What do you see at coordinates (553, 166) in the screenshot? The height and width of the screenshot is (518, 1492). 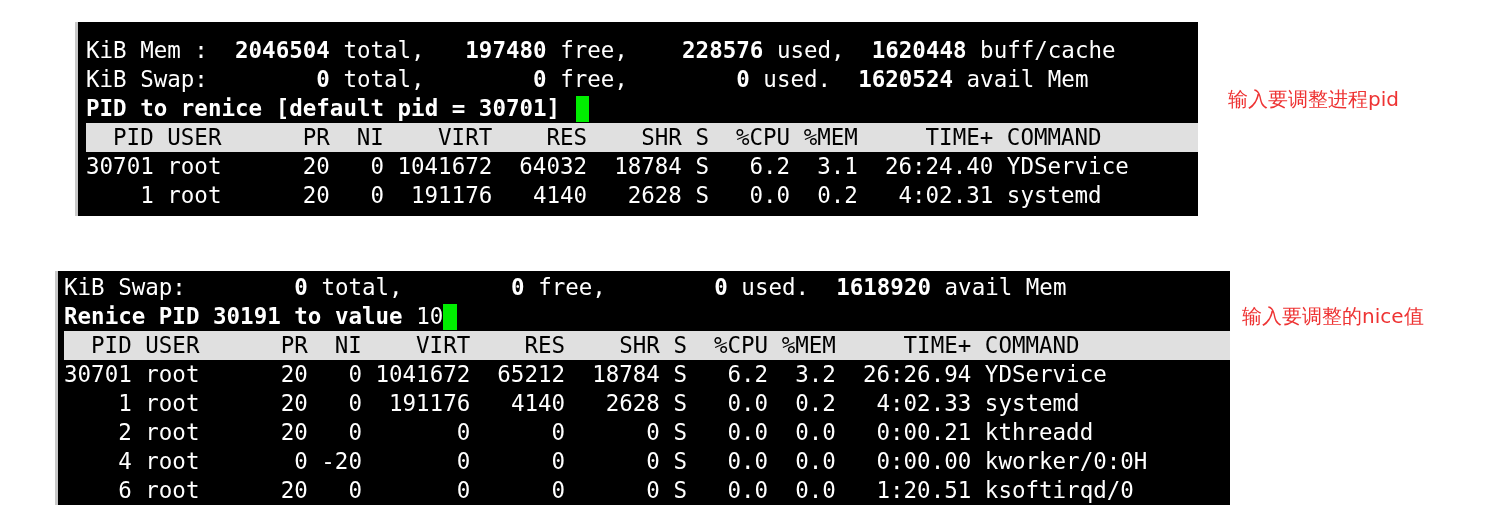 I see `table-cell-text: 64032` at bounding box center [553, 166].